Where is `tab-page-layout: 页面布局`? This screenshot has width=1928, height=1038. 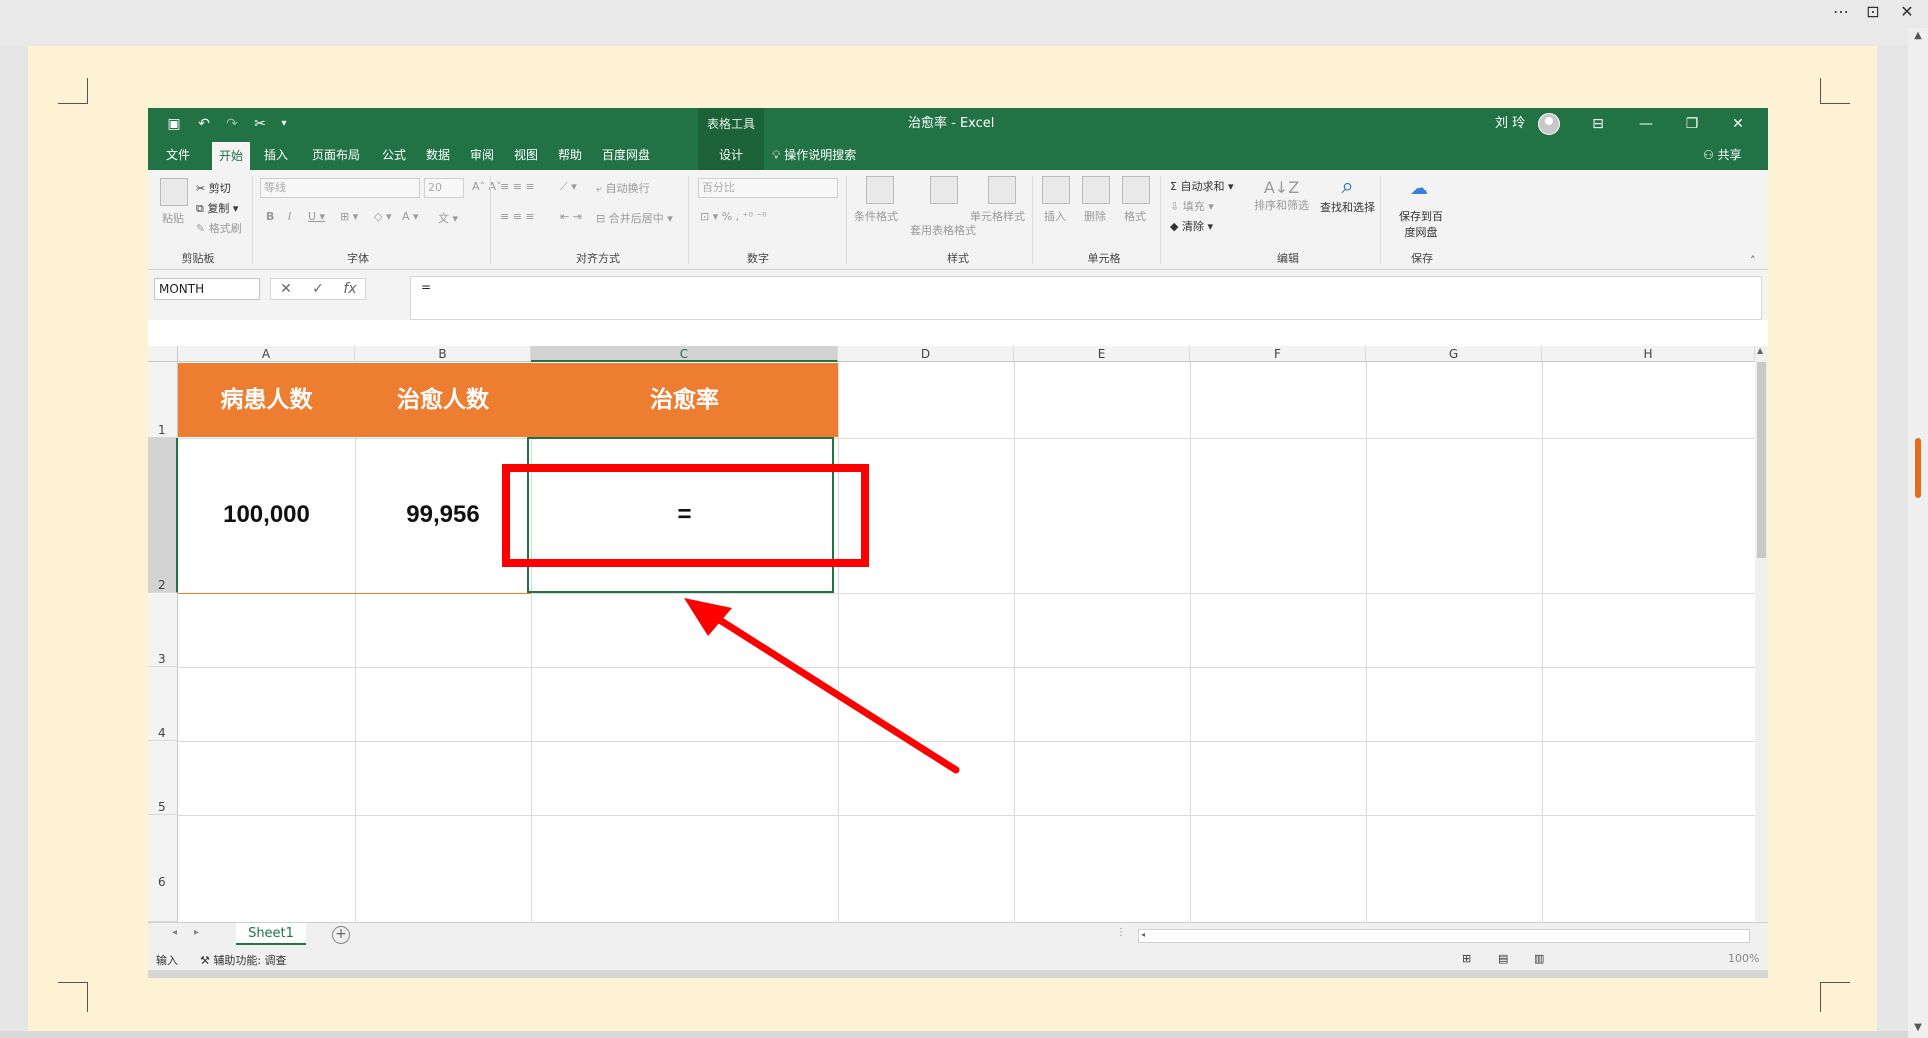 tab-page-layout: 页面布局 is located at coordinates (336, 155).